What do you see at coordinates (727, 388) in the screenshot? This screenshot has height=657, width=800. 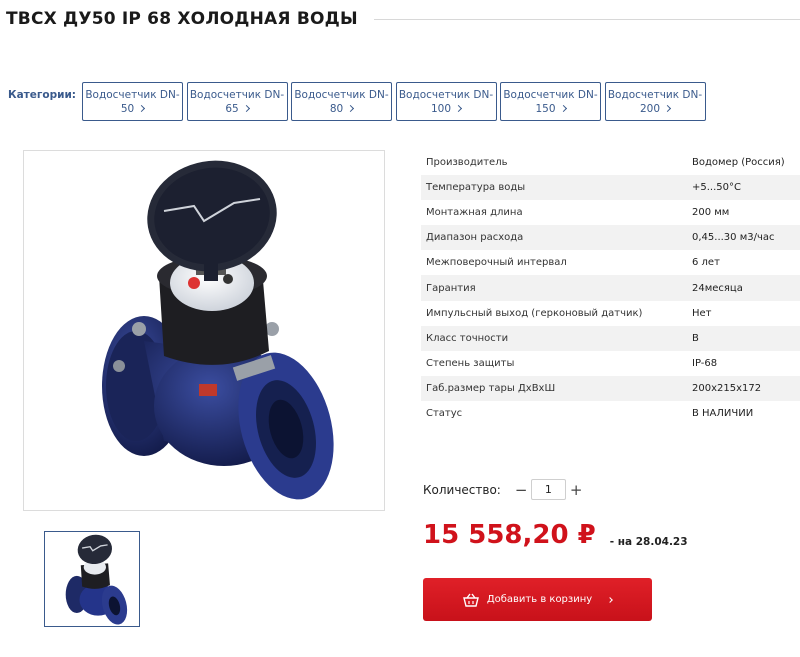 I see `spec-value: 200х215х172` at bounding box center [727, 388].